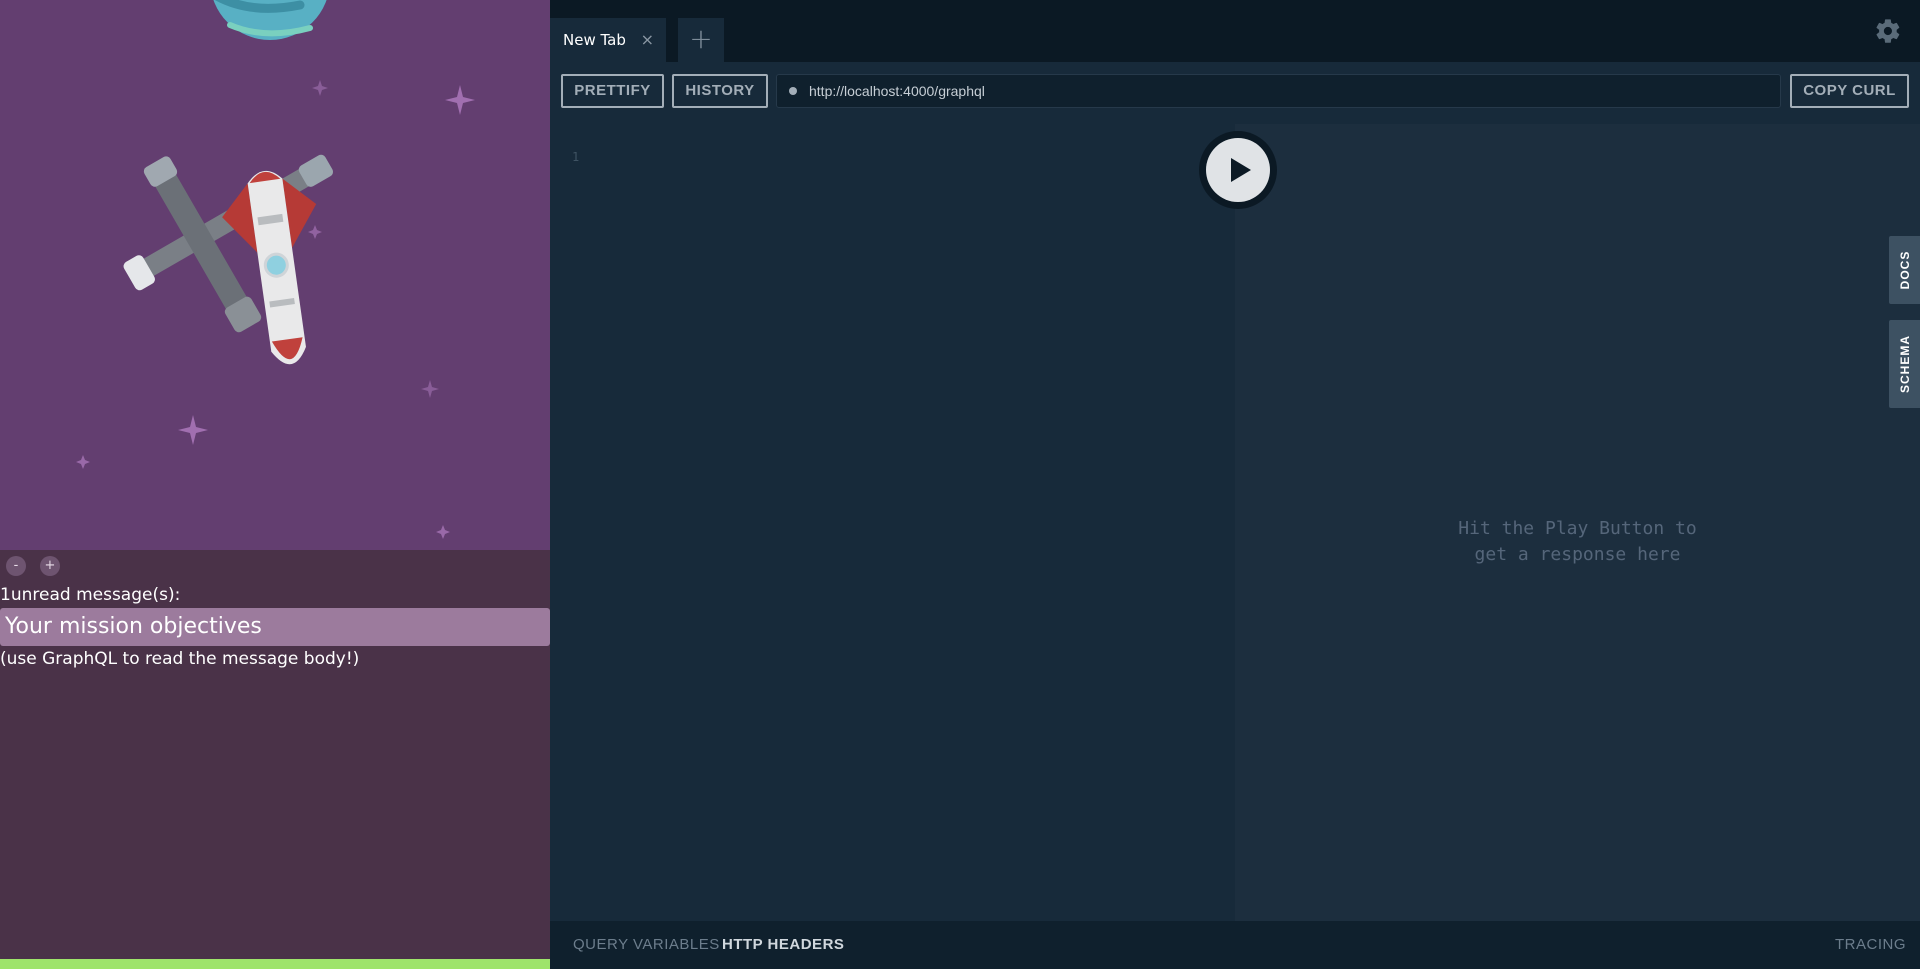 This screenshot has height=969, width=1920. I want to click on hint-text: (use GraphQL to read the message body!), so click(180, 659).